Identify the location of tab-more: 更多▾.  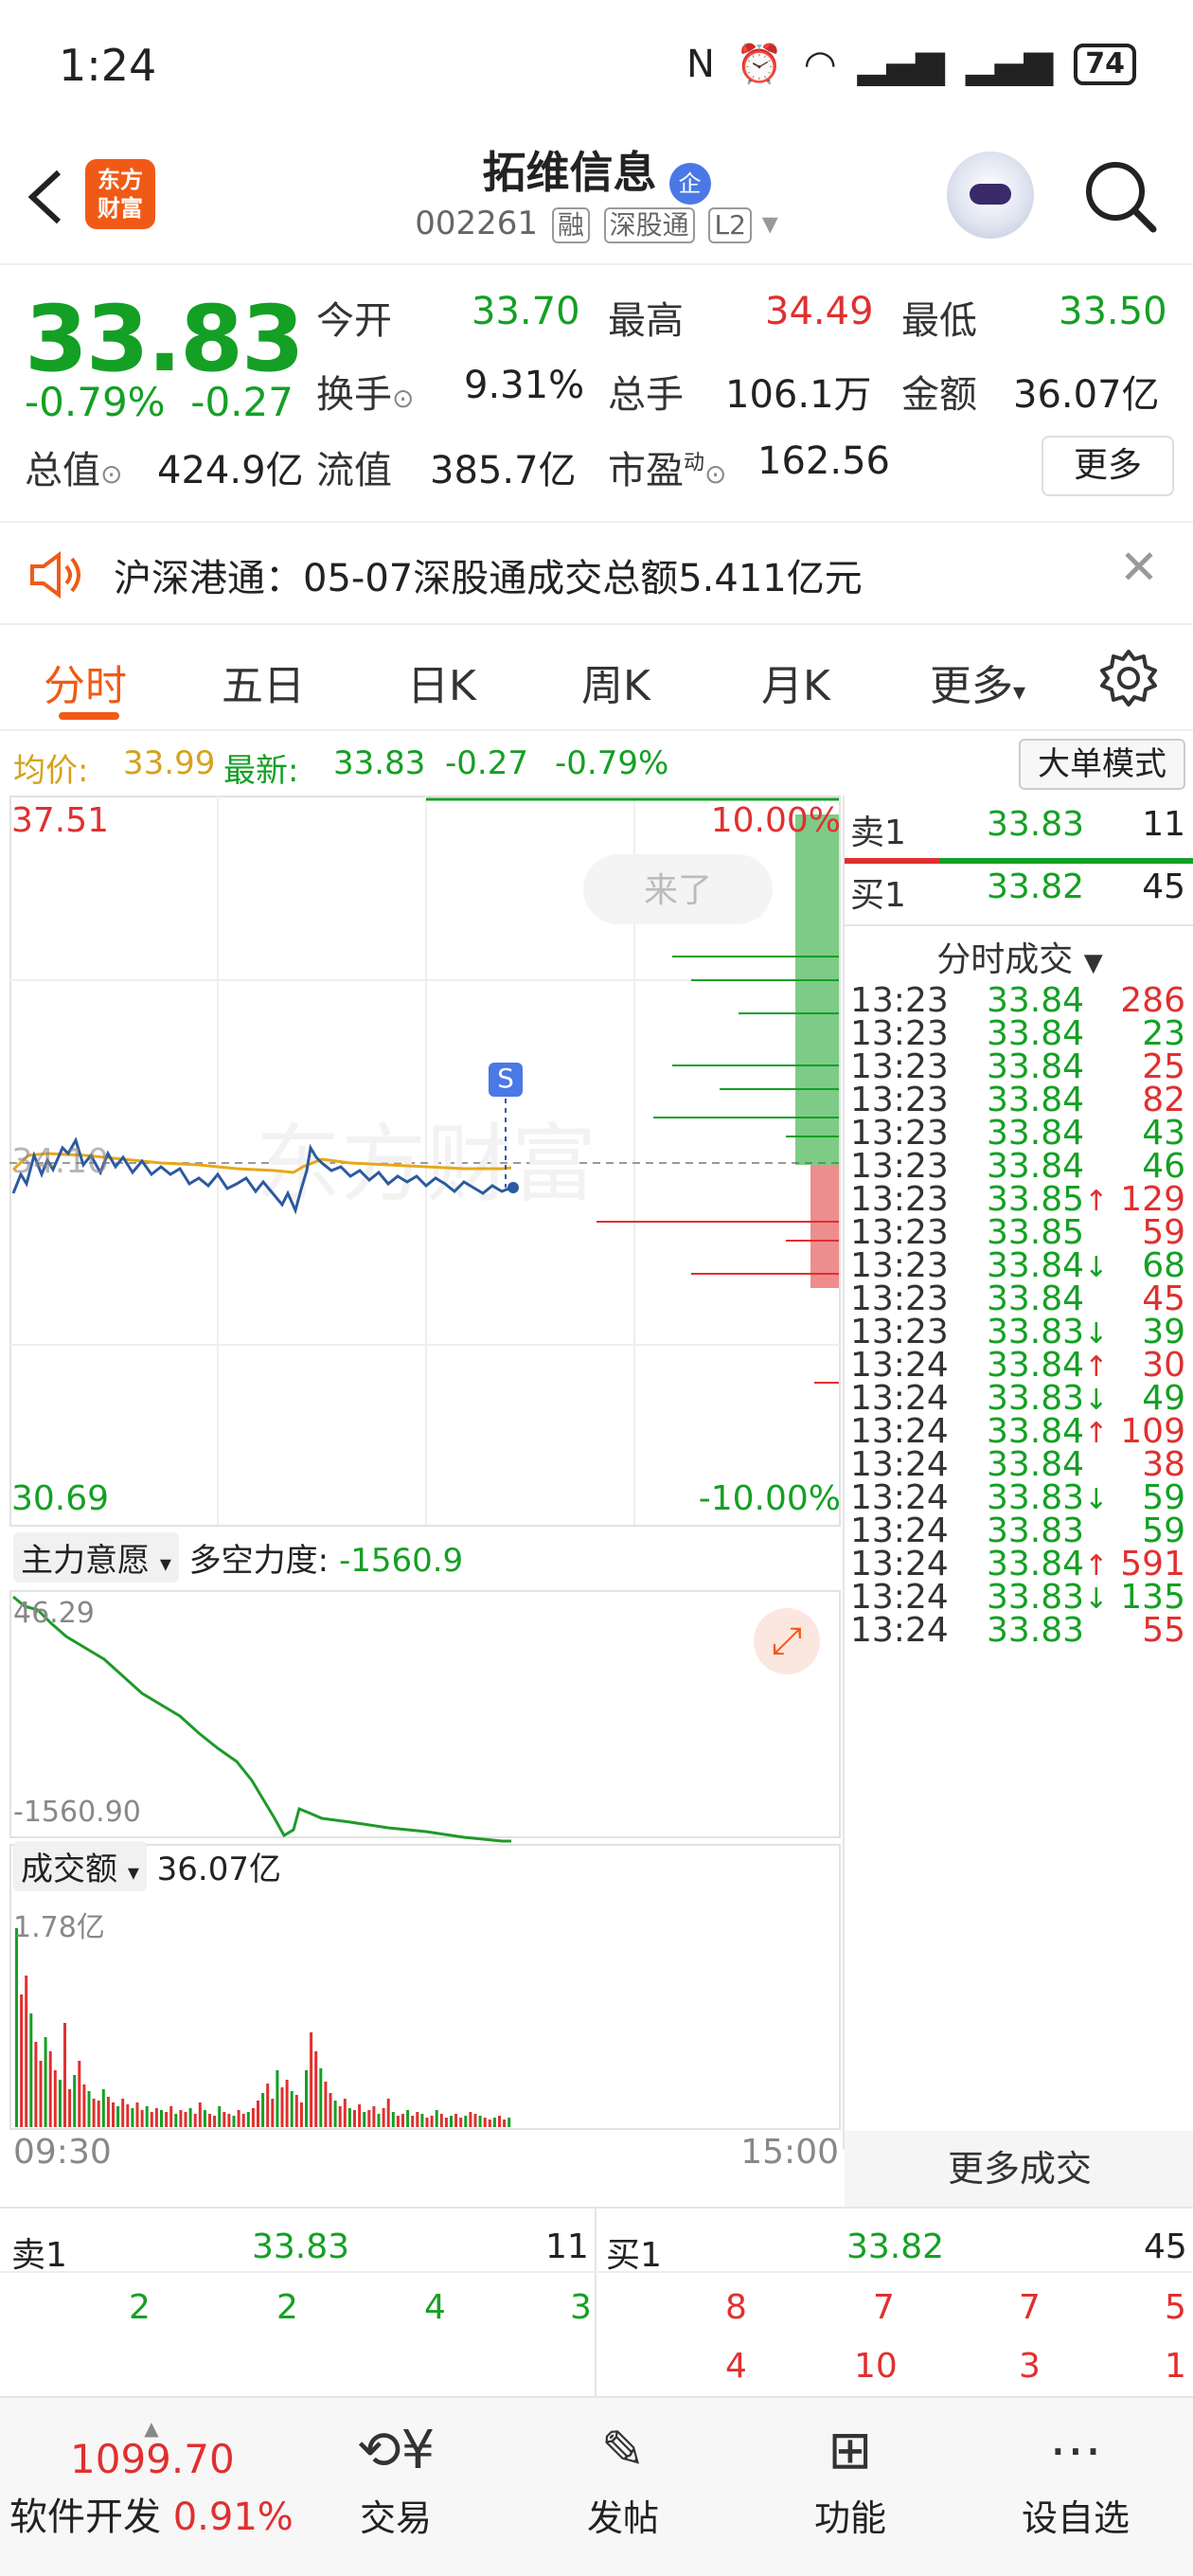
(977, 682).